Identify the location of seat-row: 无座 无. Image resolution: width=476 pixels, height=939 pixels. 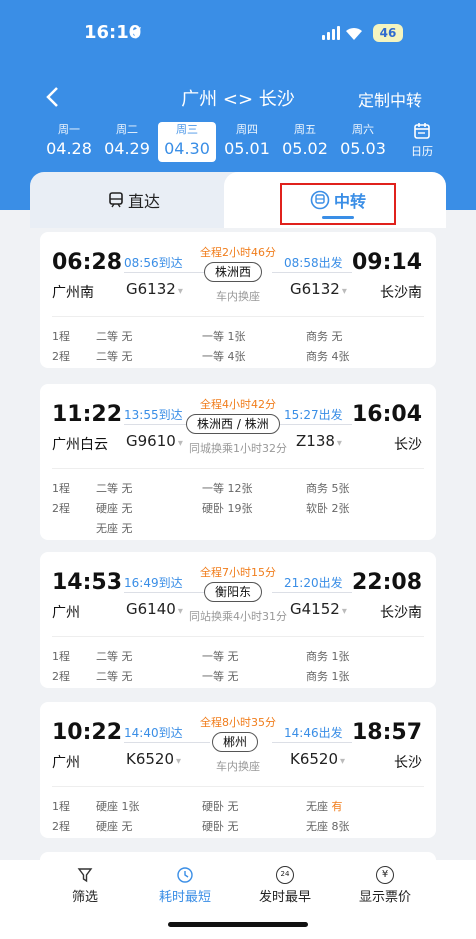
(238, 530).